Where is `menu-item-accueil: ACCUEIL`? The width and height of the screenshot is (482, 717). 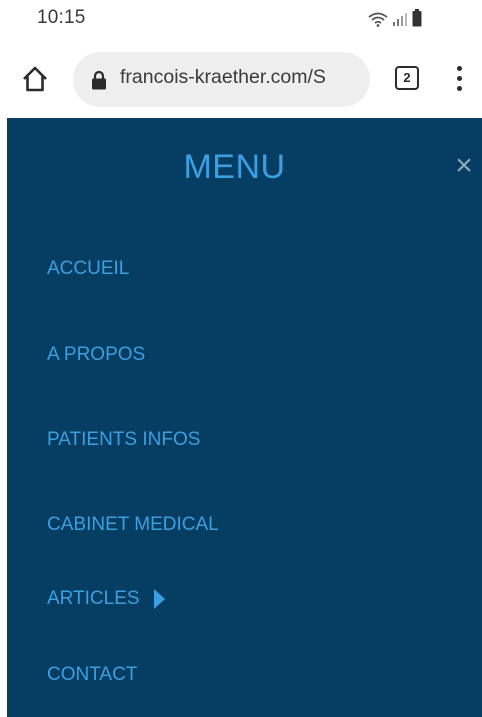 menu-item-accueil: ACCUEIL is located at coordinates (88, 269).